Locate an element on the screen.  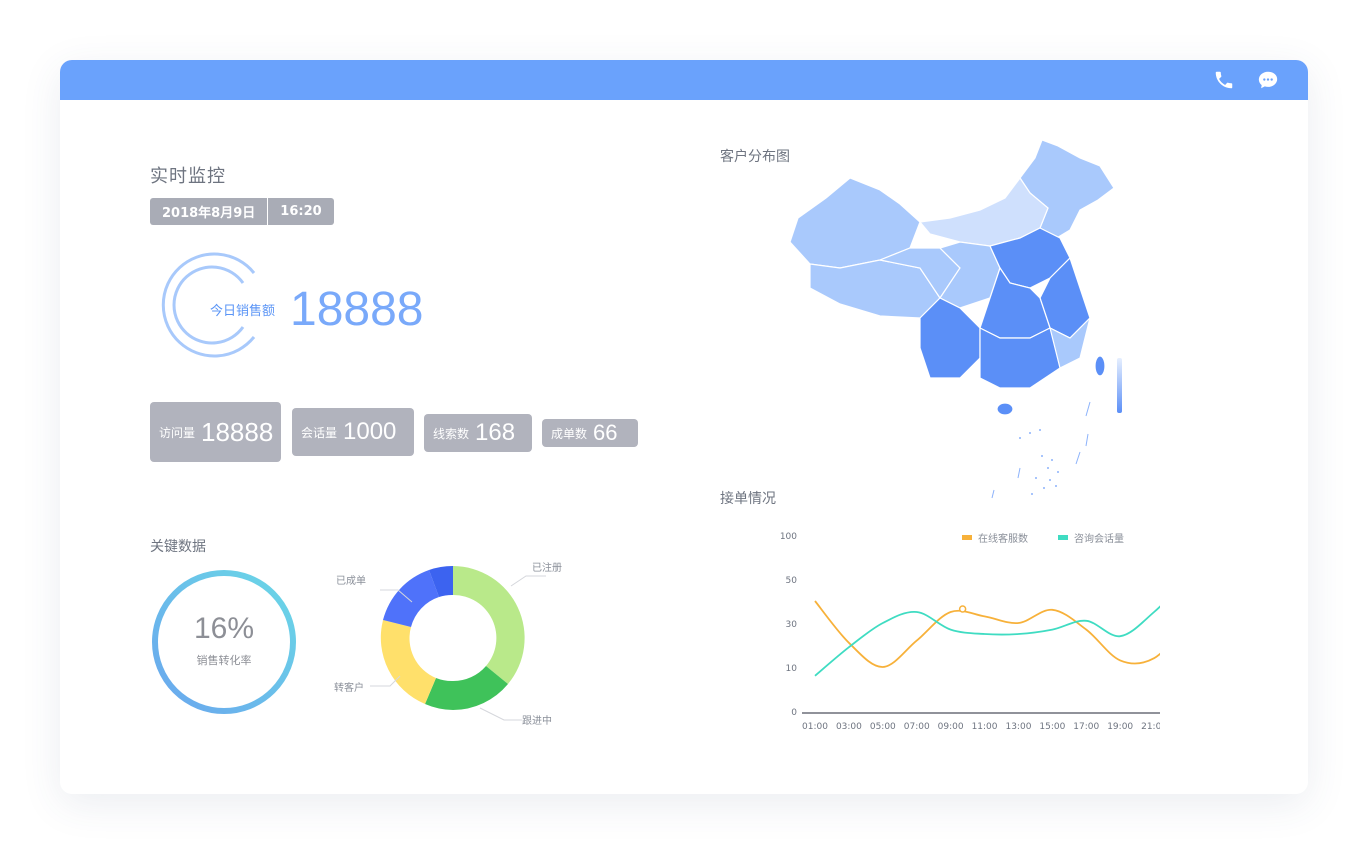
y-tick-label: 30 is located at coordinates (792, 625).